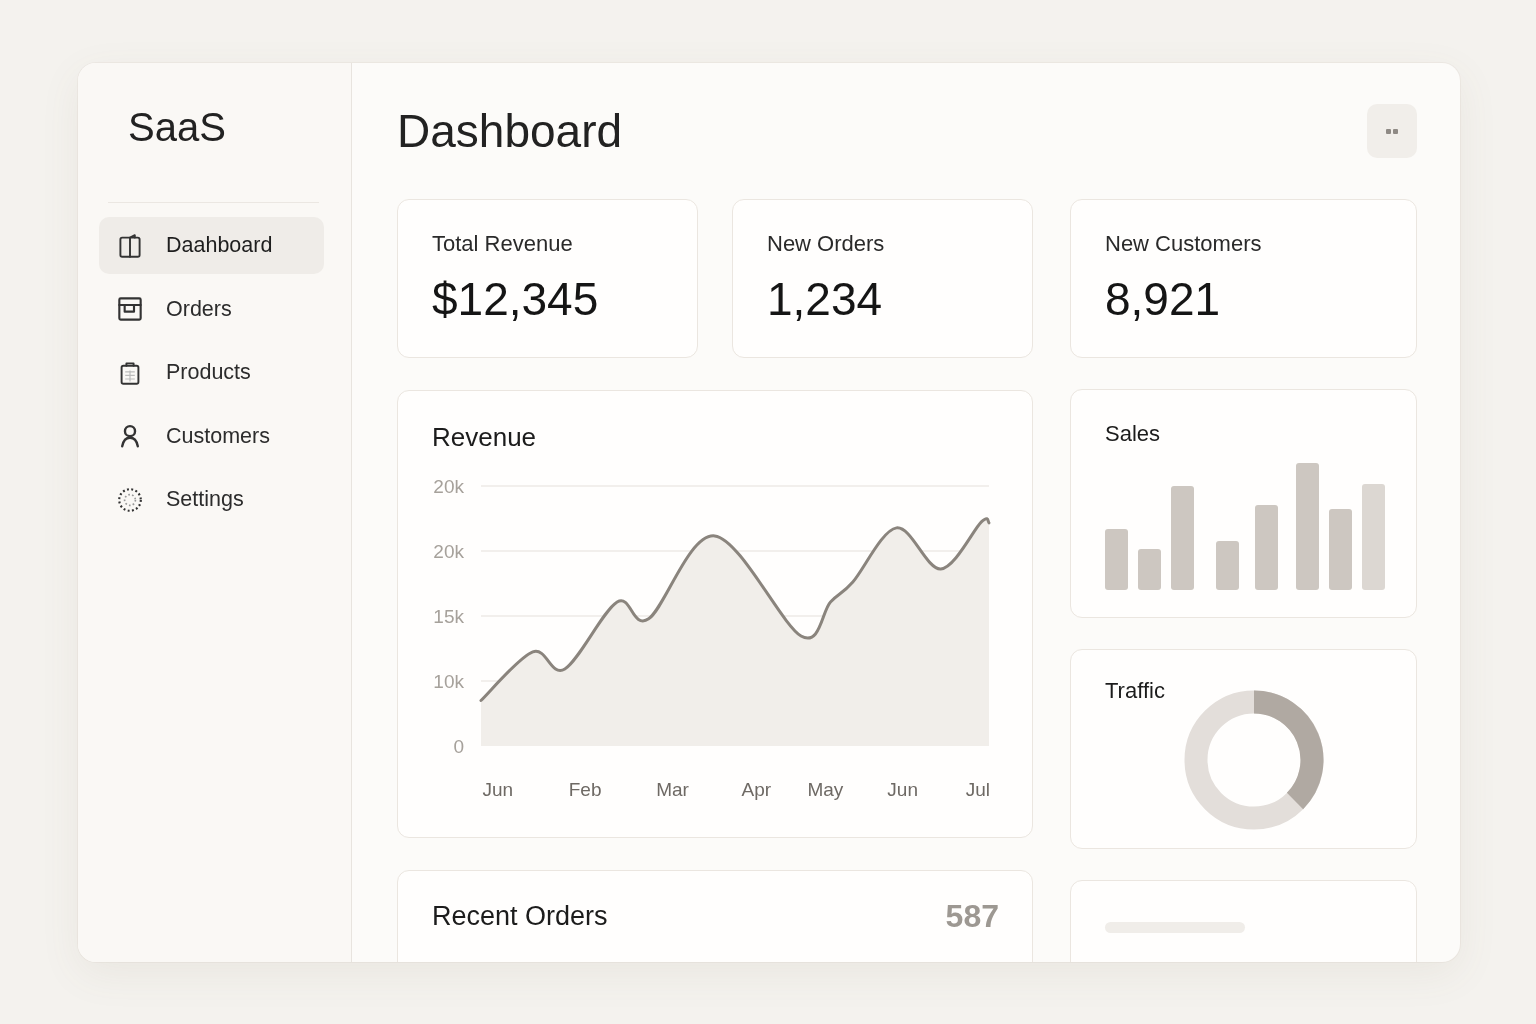 Image resolution: width=1536 pixels, height=1024 pixels. Describe the element at coordinates (1184, 244) in the screenshot. I see `stat-label: New Customers` at that location.